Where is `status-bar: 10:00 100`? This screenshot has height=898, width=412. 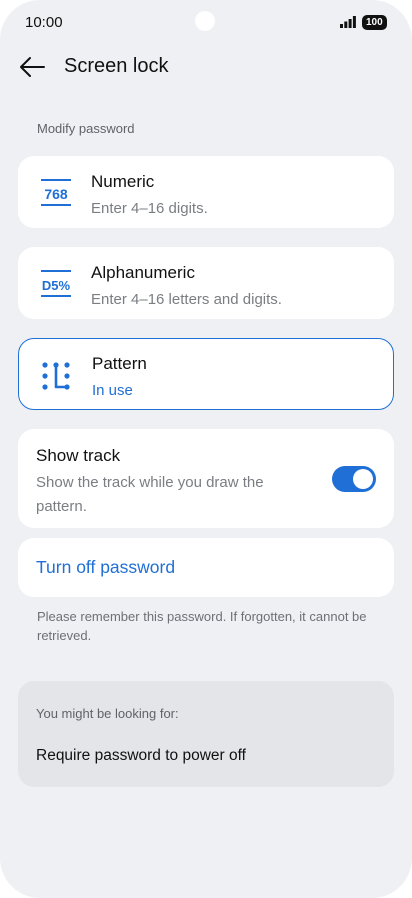 status-bar: 10:00 100 is located at coordinates (206, 23).